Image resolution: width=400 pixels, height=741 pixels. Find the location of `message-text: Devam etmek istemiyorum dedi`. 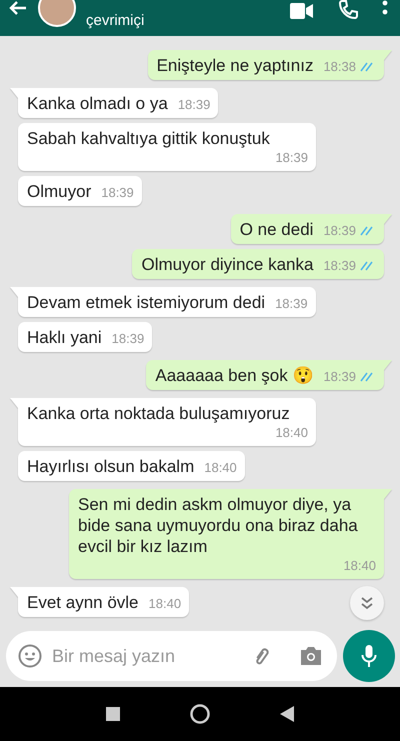

message-text: Devam etmek istemiyorum dedi is located at coordinates (146, 302).